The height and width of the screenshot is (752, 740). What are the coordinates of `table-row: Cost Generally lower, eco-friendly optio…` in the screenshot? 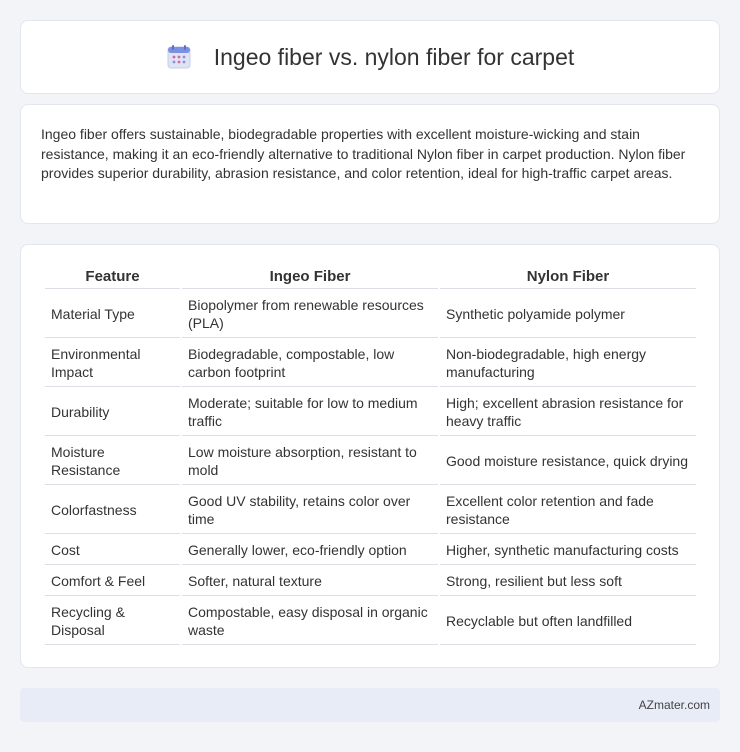 It's located at (370, 550).